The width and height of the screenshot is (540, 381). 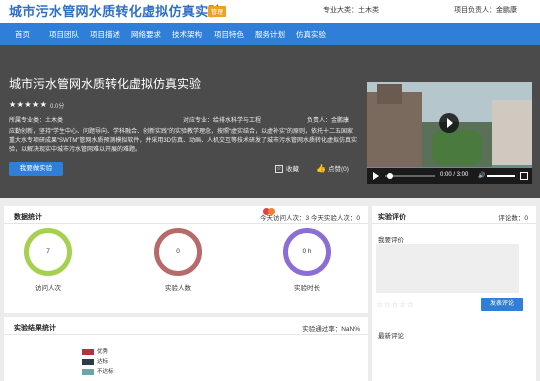 What do you see at coordinates (105, 84) in the screenshot?
I see `project-title: 城市污水管网水质转化虚拟仿真实验` at bounding box center [105, 84].